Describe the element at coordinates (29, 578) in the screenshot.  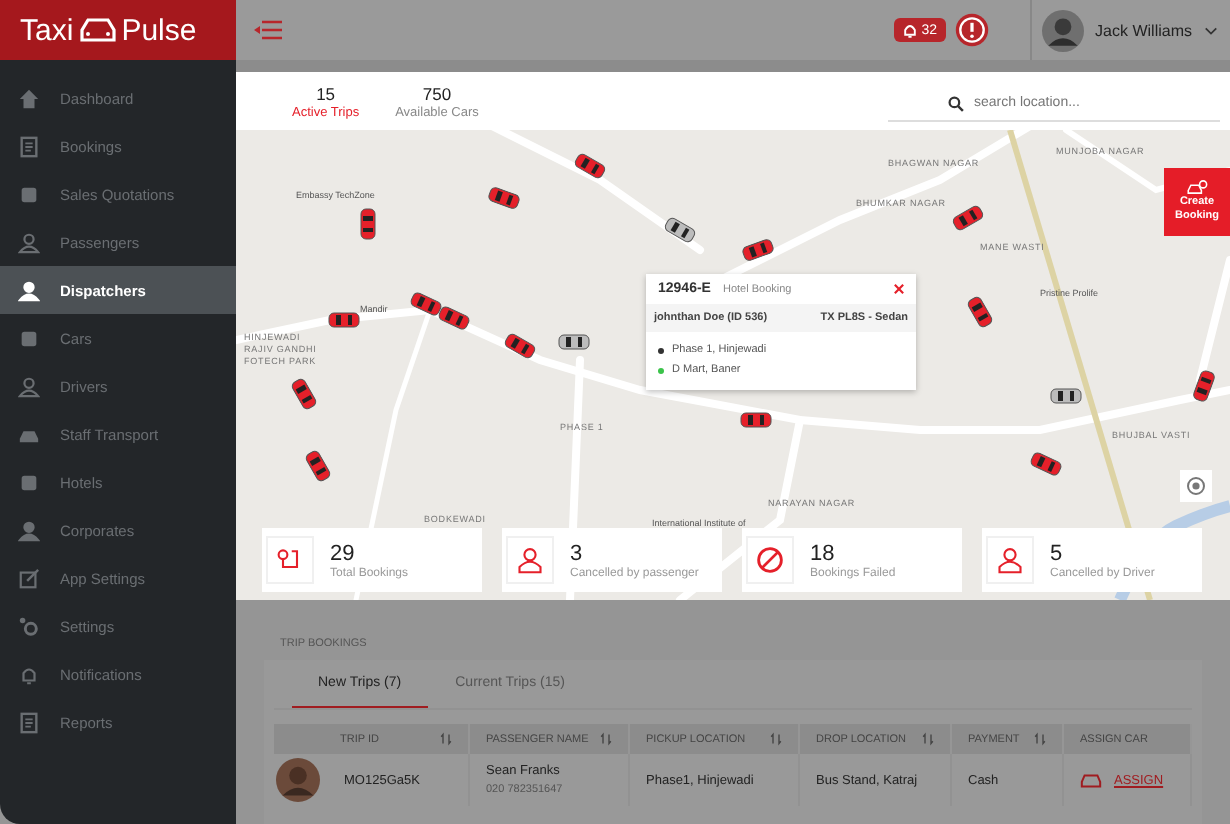
I see `edit-icon` at that location.